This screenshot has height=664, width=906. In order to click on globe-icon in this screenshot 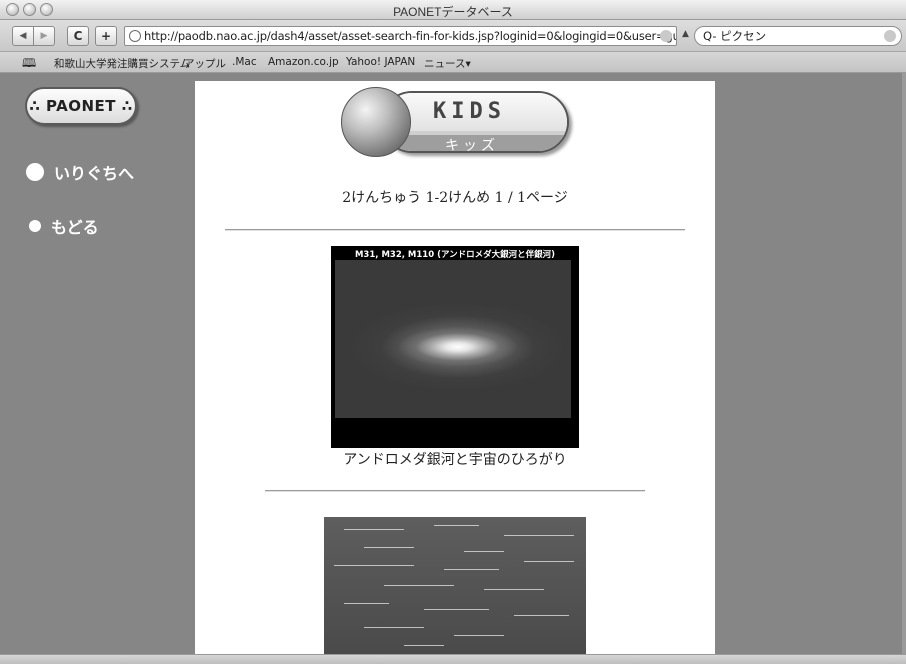, I will do `click(376, 122)`.